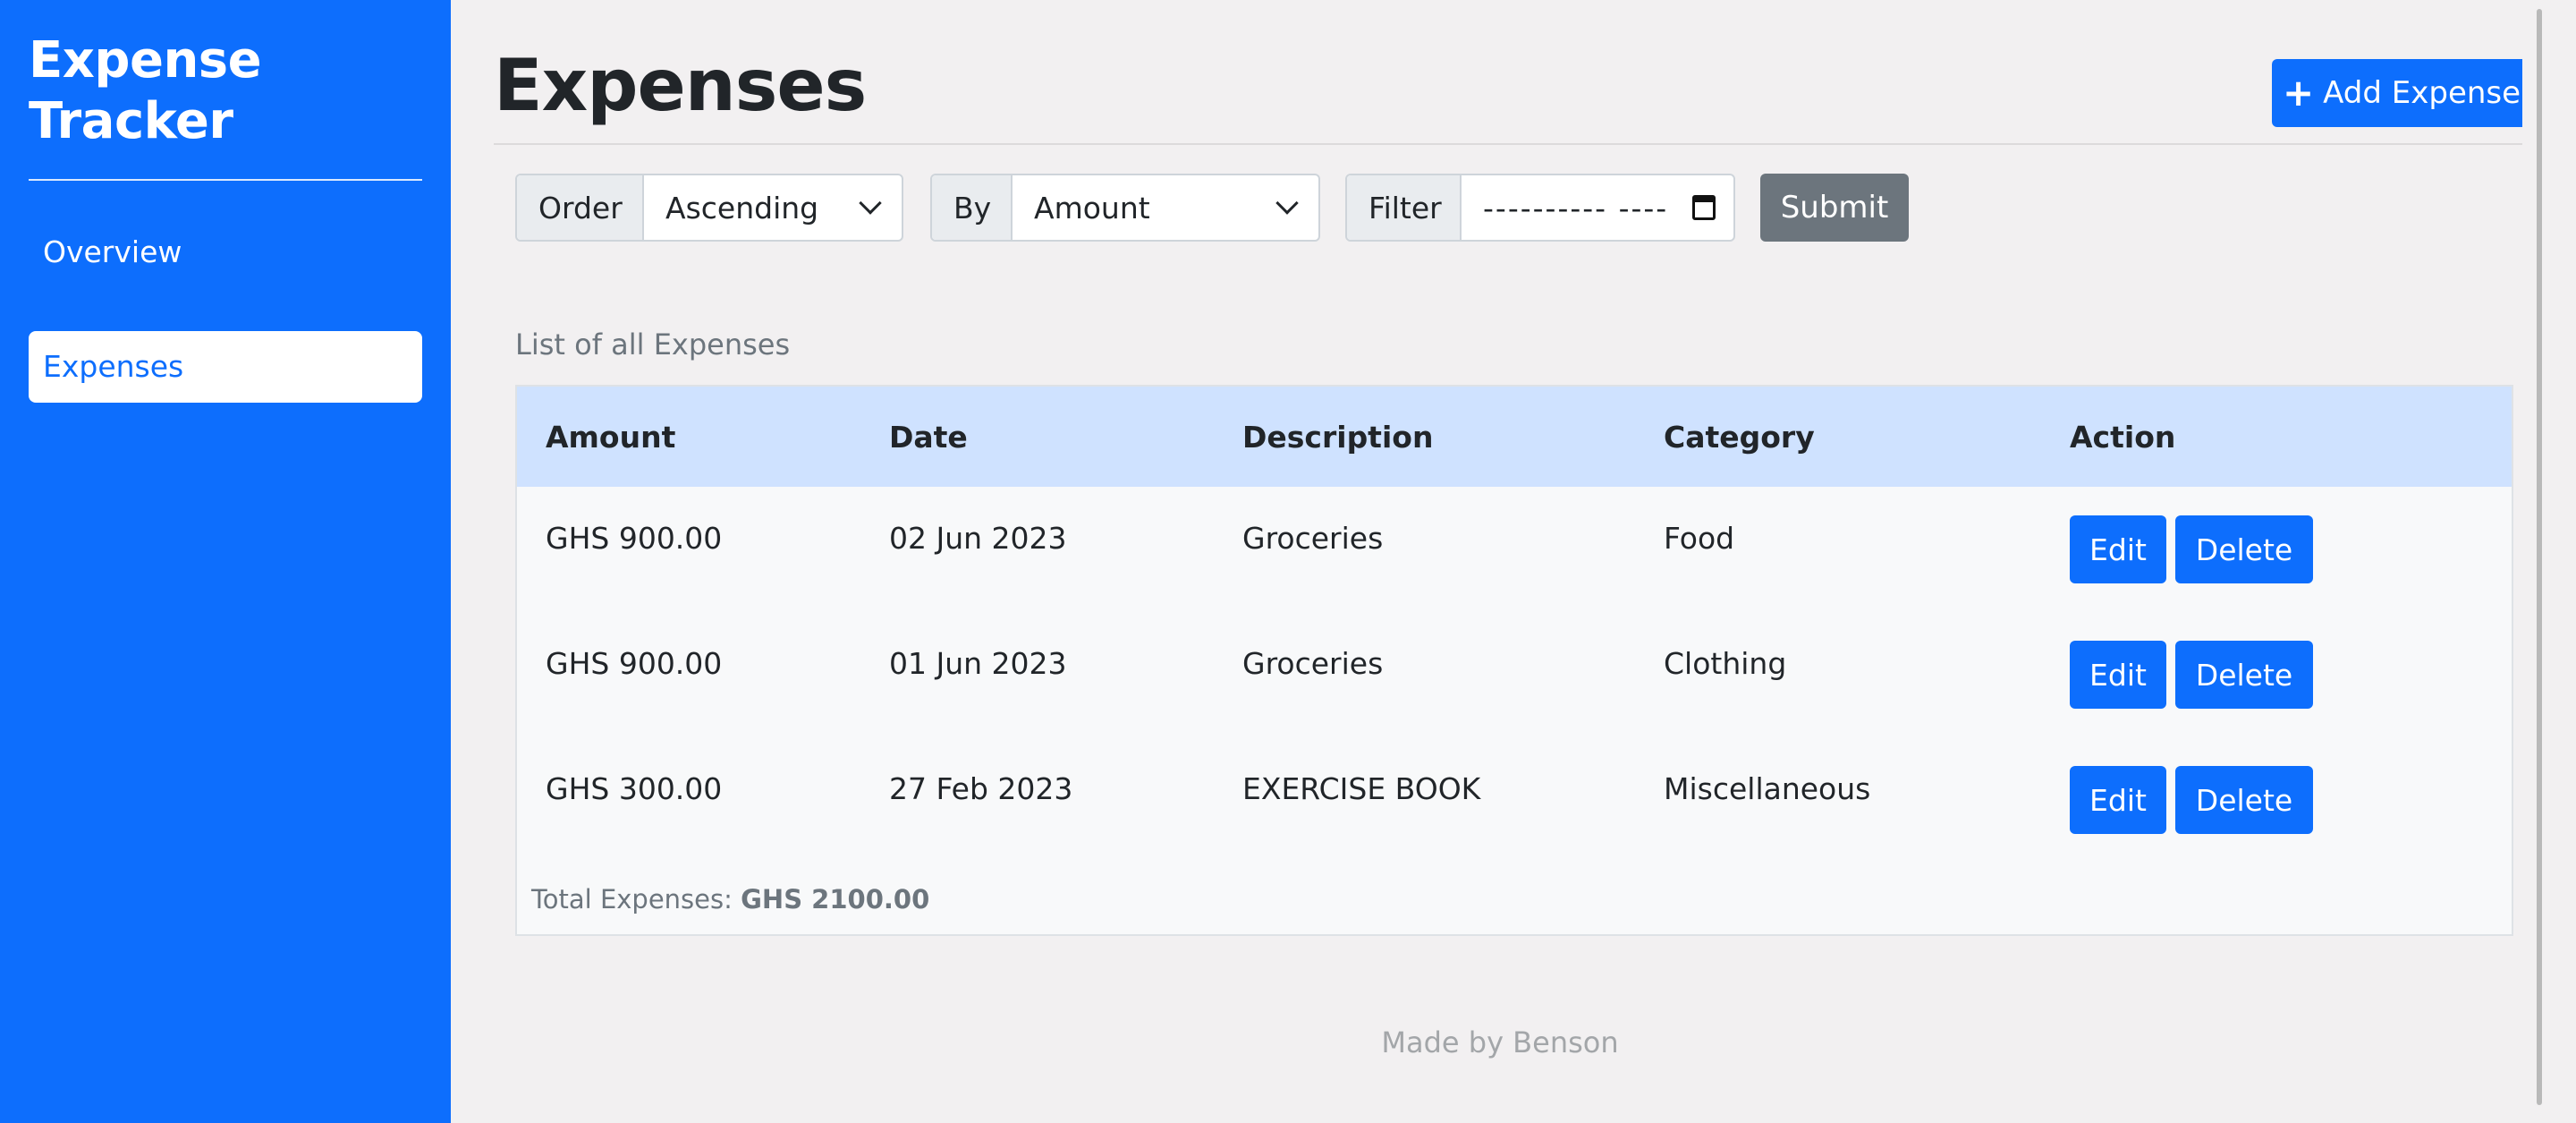  What do you see at coordinates (1767, 789) in the screenshot?
I see `category-cell: Miscellaneous` at bounding box center [1767, 789].